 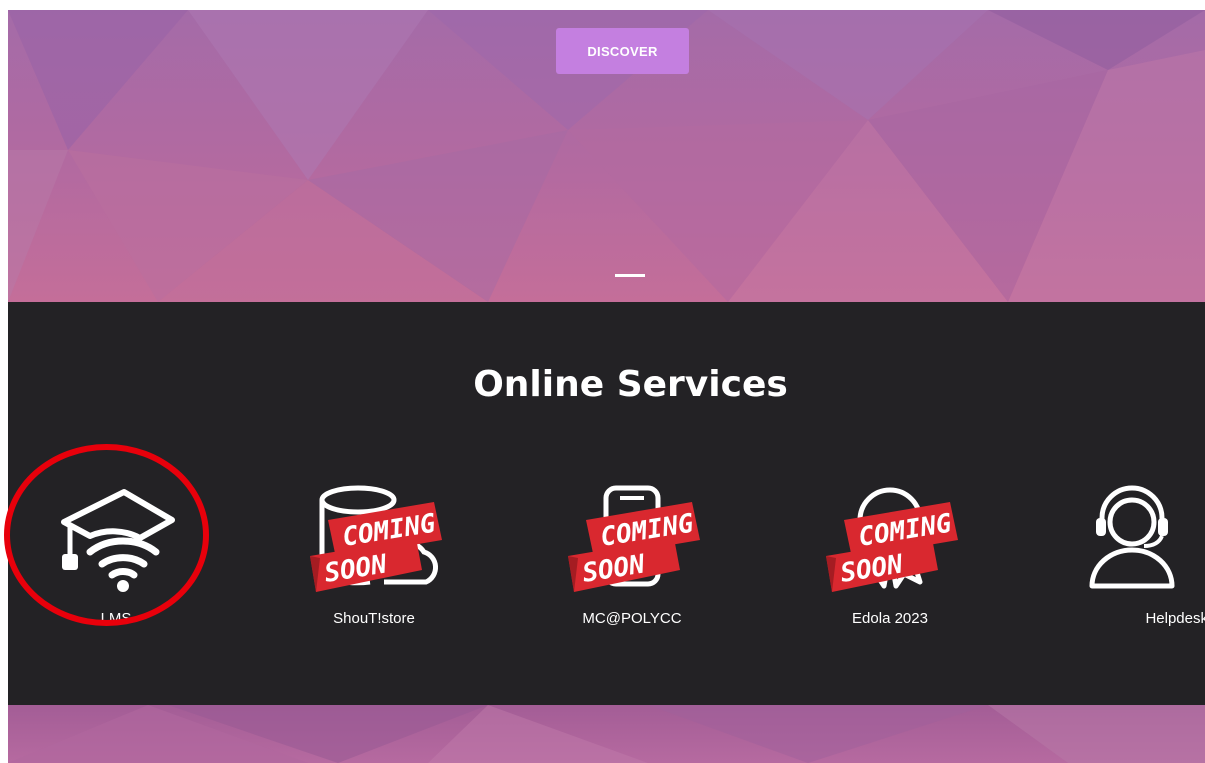 I want to click on discover-button: DISCOVER, so click(x=622, y=51).